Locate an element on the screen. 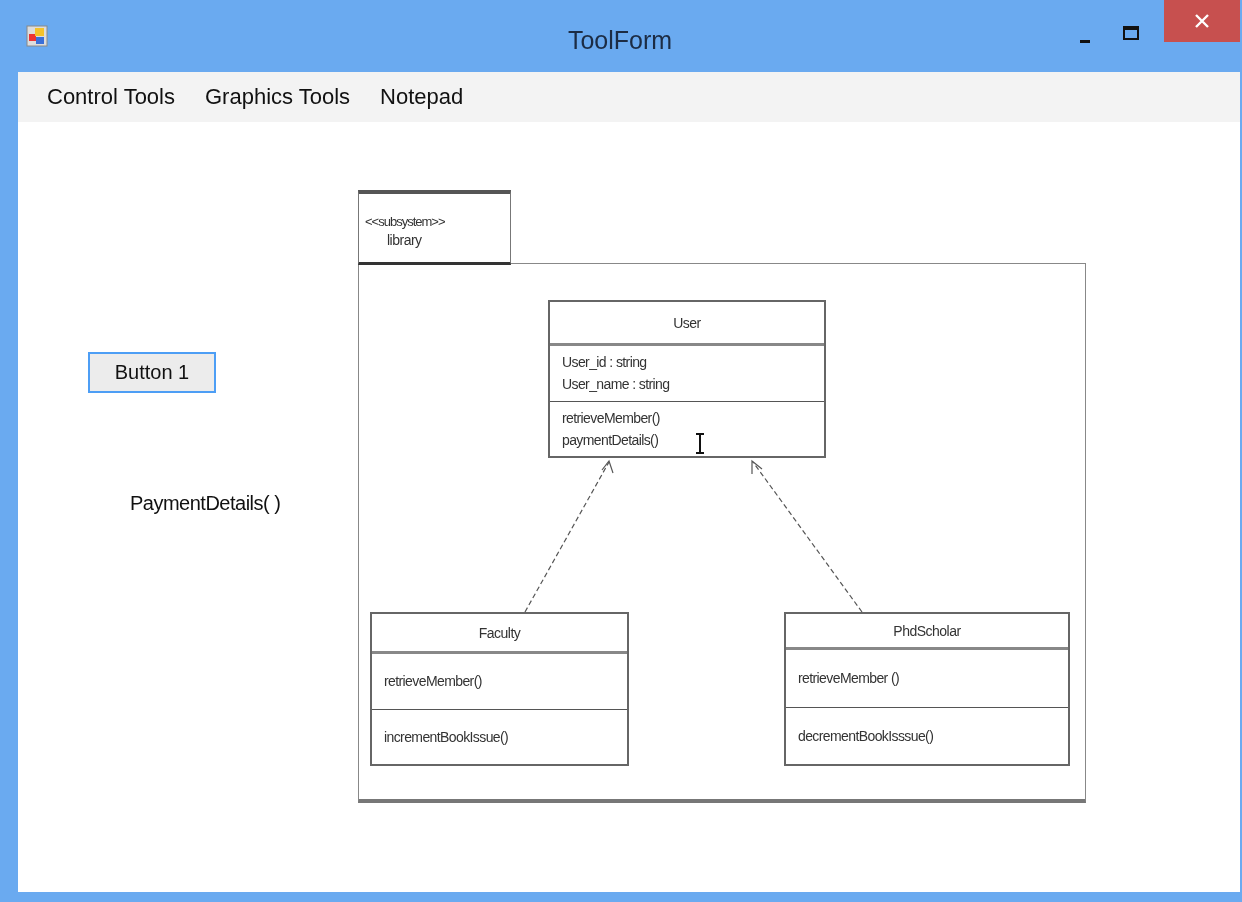 This screenshot has height=902, width=1242. close-icon is located at coordinates (1202, 21).